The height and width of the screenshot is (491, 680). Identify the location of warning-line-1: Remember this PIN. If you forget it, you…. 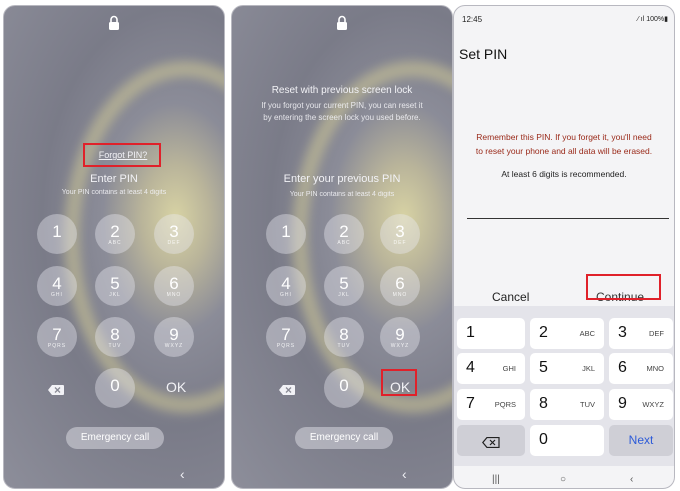
(564, 137).